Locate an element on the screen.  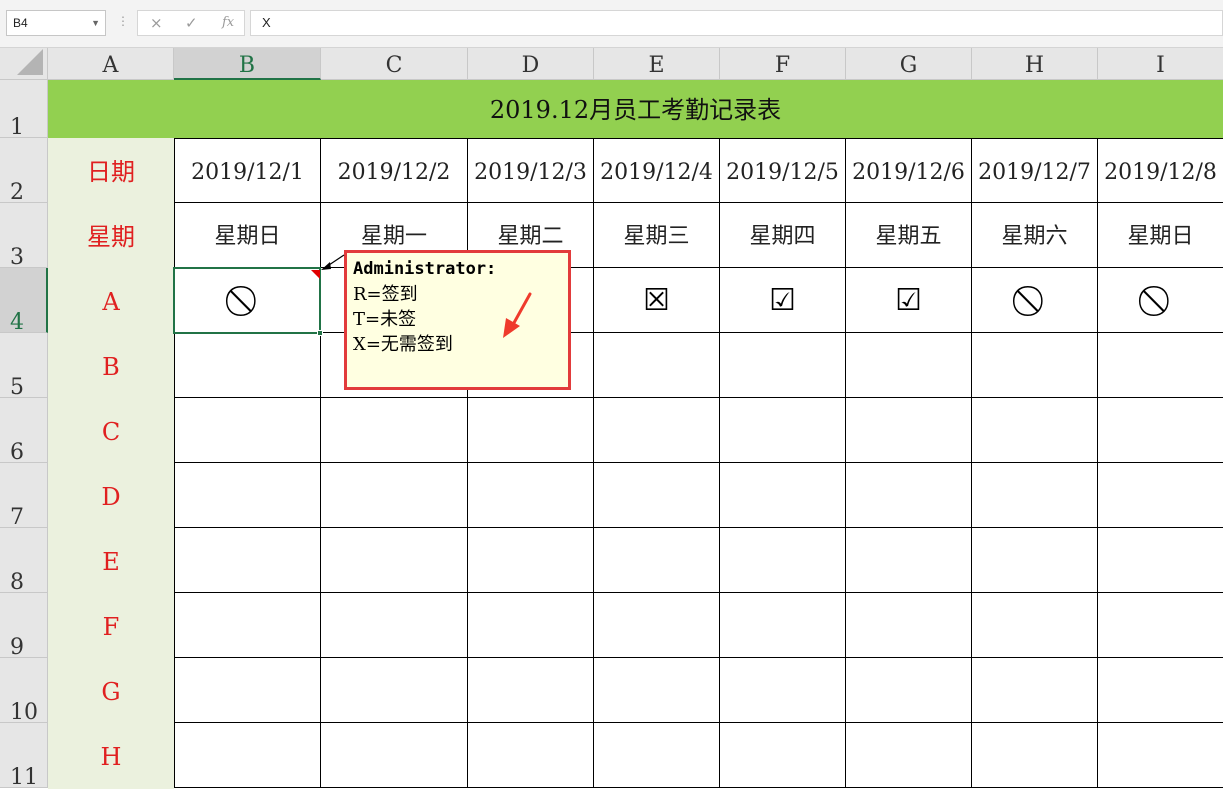
column-header-c: C is located at coordinates (394, 64).